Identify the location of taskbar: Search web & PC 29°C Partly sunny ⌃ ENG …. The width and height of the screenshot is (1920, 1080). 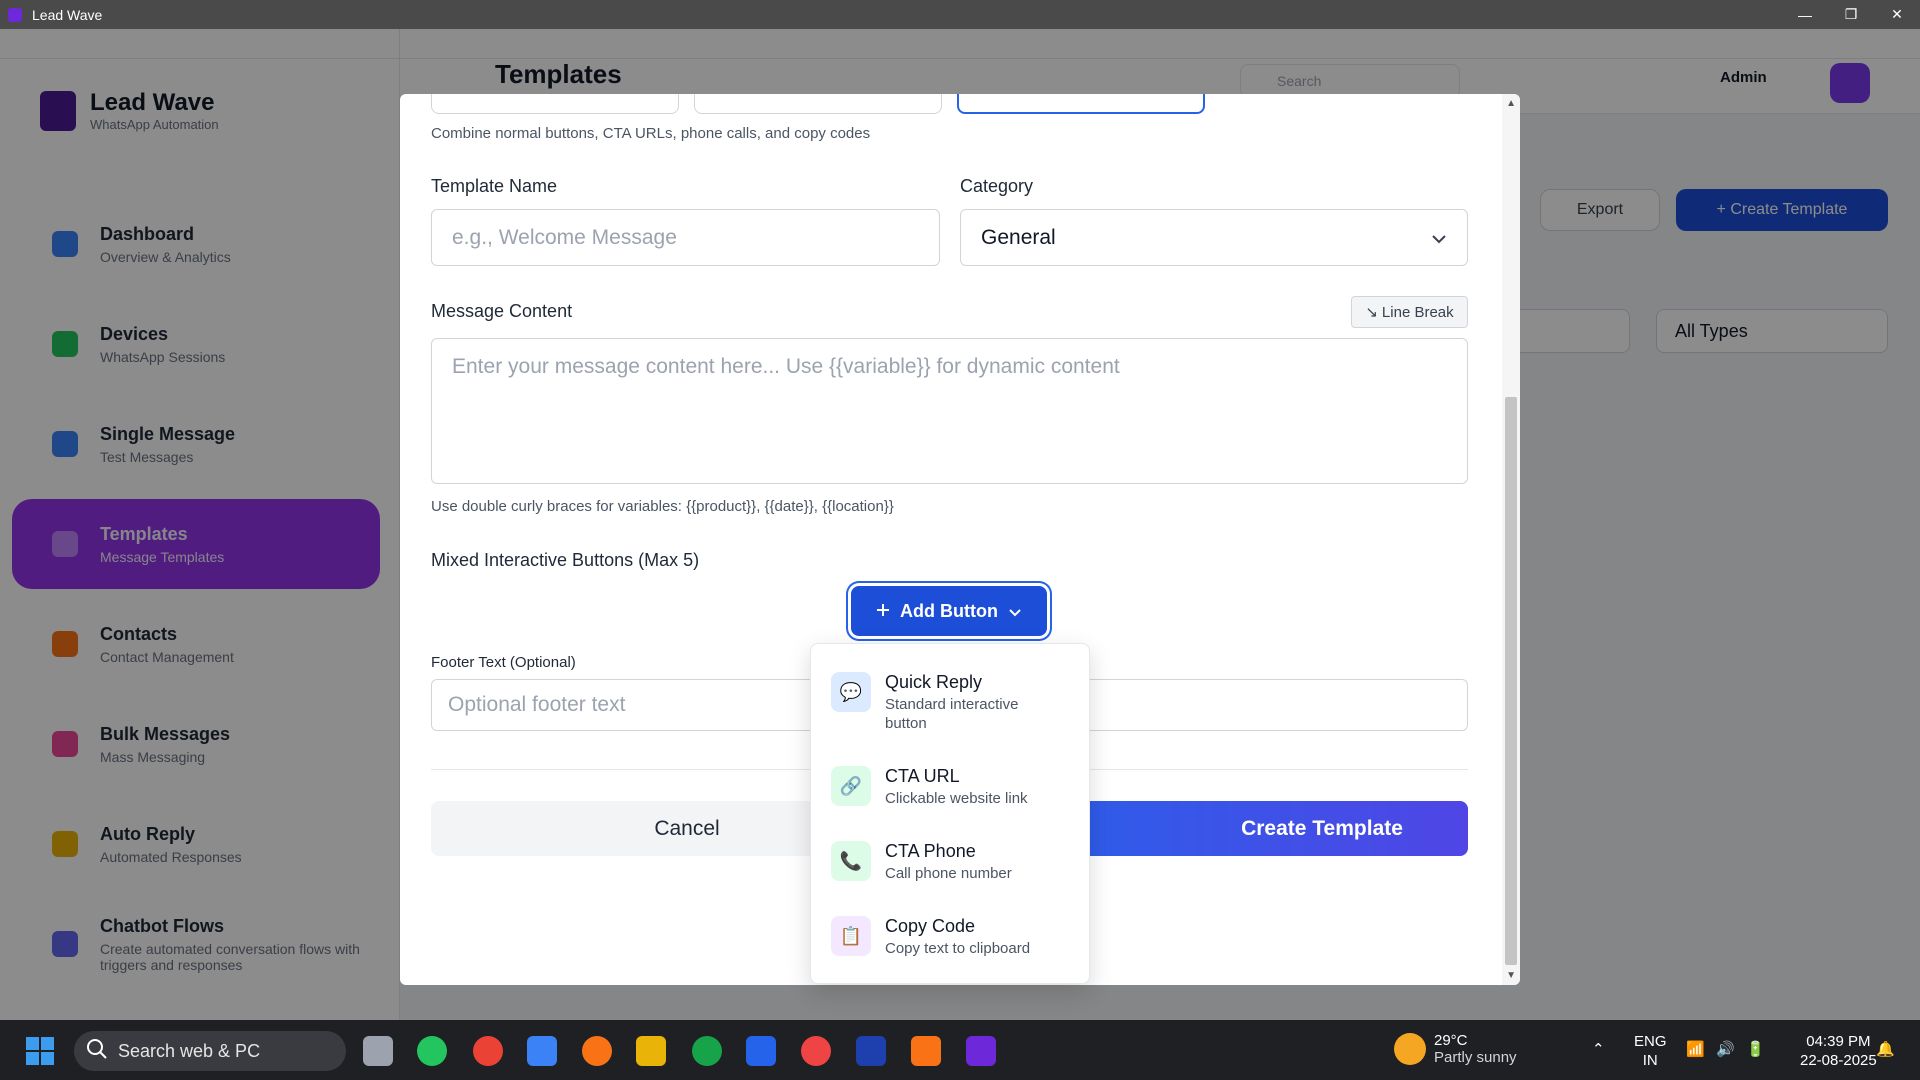
(960, 1050).